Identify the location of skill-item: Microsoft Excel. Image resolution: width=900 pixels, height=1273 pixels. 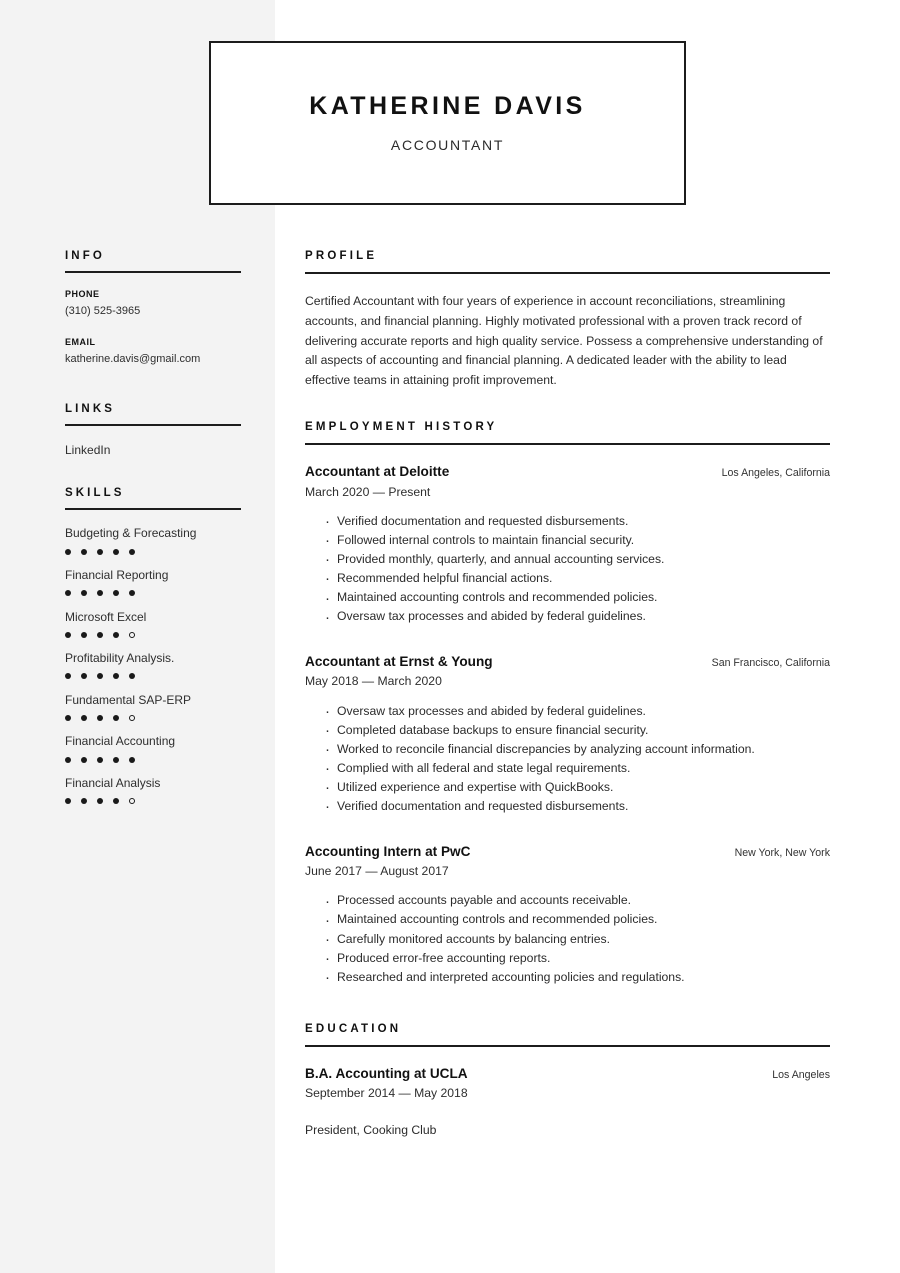
(153, 624).